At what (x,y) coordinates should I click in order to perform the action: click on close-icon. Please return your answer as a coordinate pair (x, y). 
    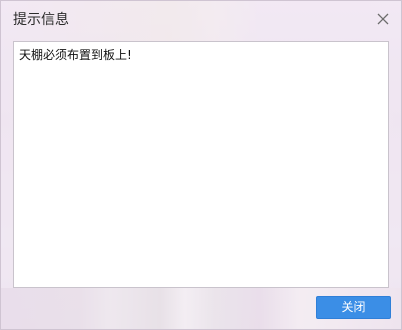
    Looking at the image, I should click on (383, 19).